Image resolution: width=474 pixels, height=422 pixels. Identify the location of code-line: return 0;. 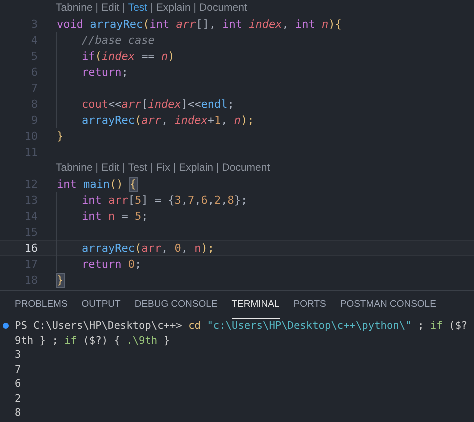
(112, 264).